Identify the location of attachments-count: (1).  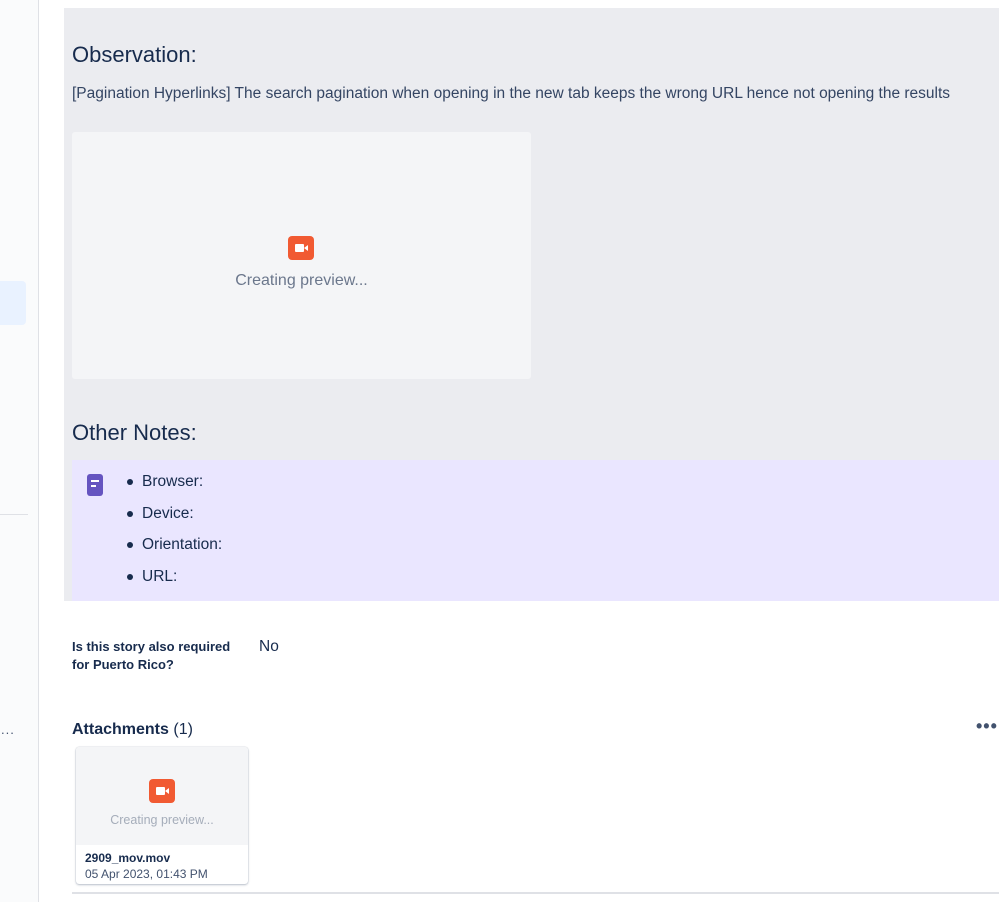
(183, 729).